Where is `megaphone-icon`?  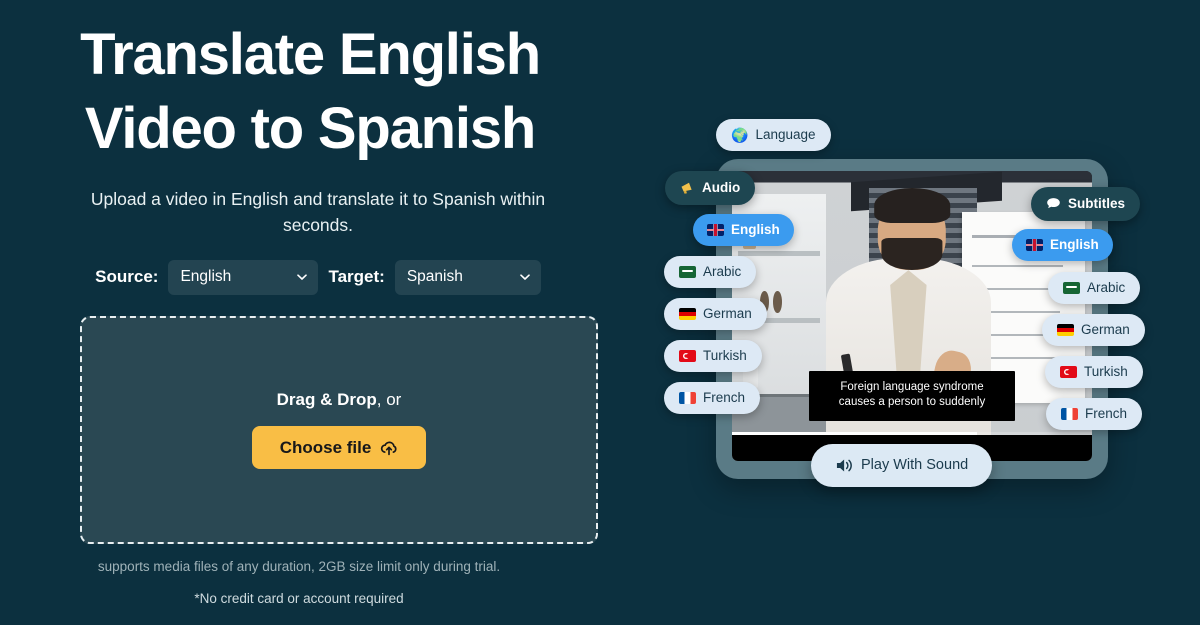 megaphone-icon is located at coordinates (687, 188).